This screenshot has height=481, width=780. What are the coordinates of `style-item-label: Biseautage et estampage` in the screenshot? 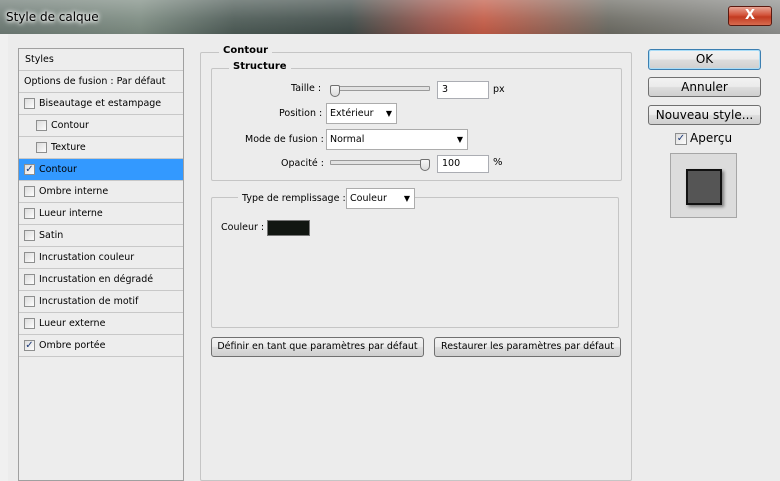 It's located at (100, 103).